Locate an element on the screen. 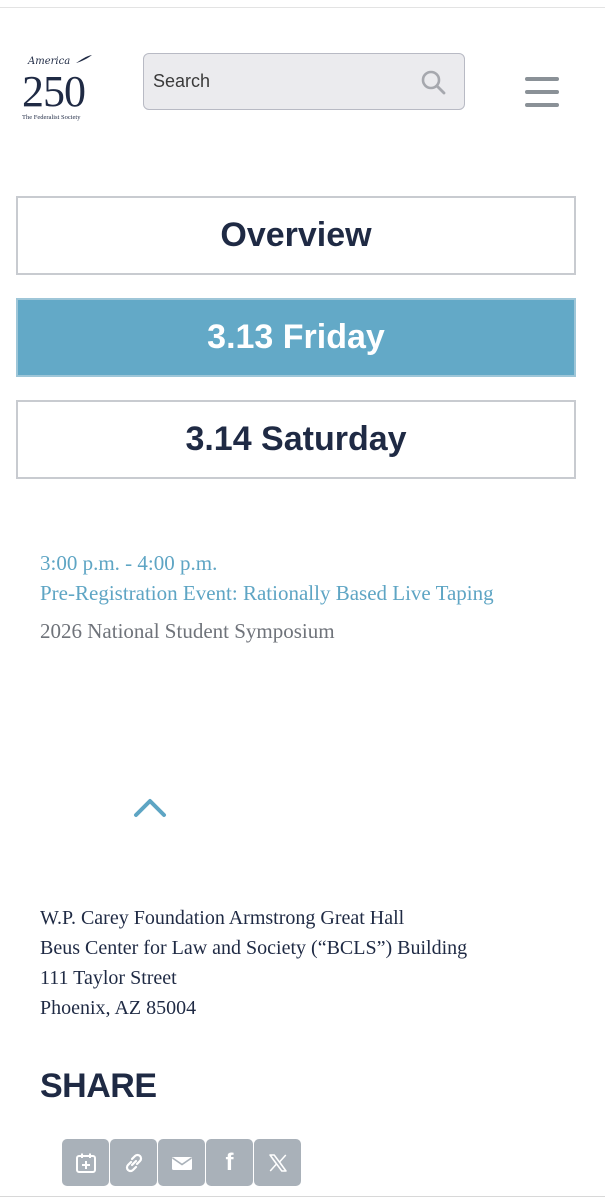  america-250-logo: America 250 The Federalist Society is located at coordinates (60, 90).